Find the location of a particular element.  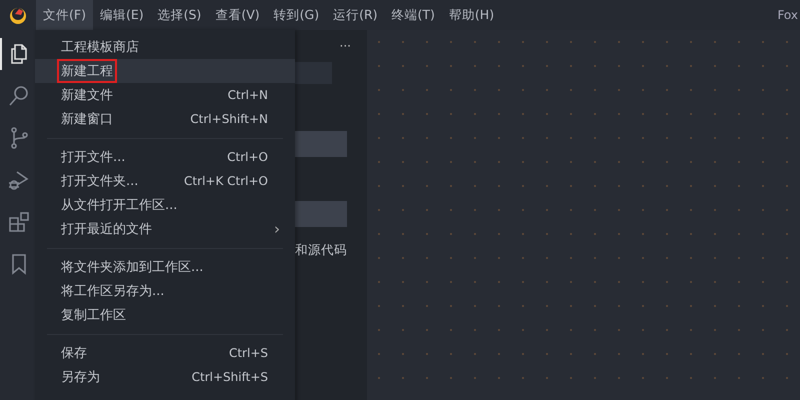

menu-option: 新建窗口 Ctrl+Shift+N is located at coordinates (165, 119).